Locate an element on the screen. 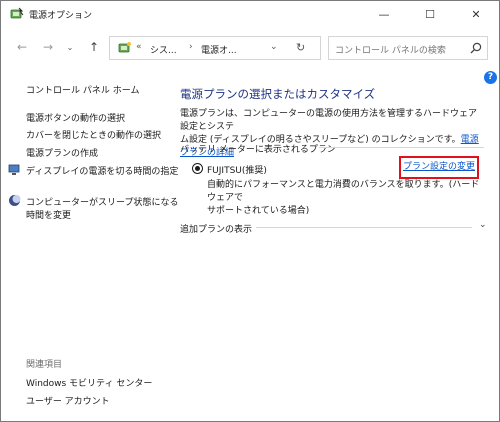 The height and width of the screenshot is (422, 500). group-divider is located at coordinates (401, 147).